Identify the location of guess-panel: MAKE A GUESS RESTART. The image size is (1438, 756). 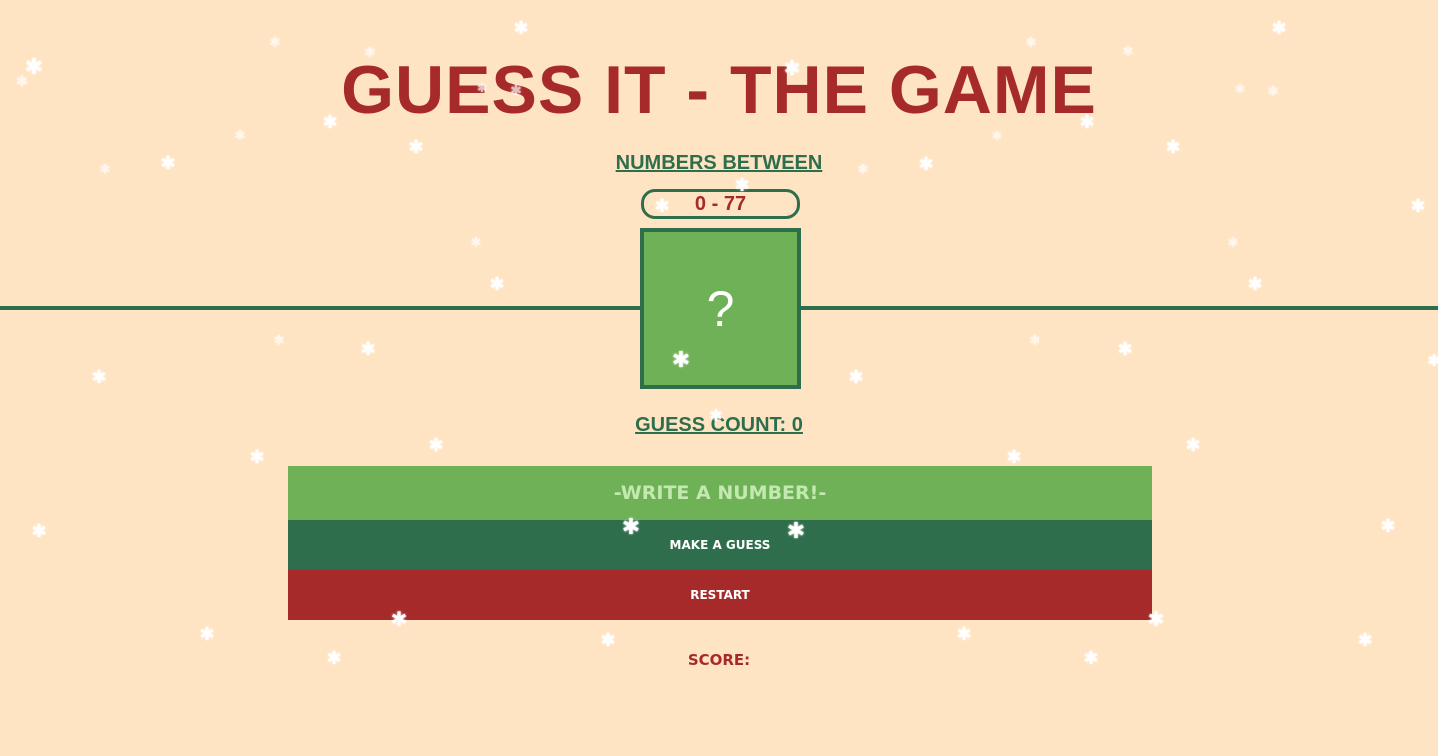
(720, 543).